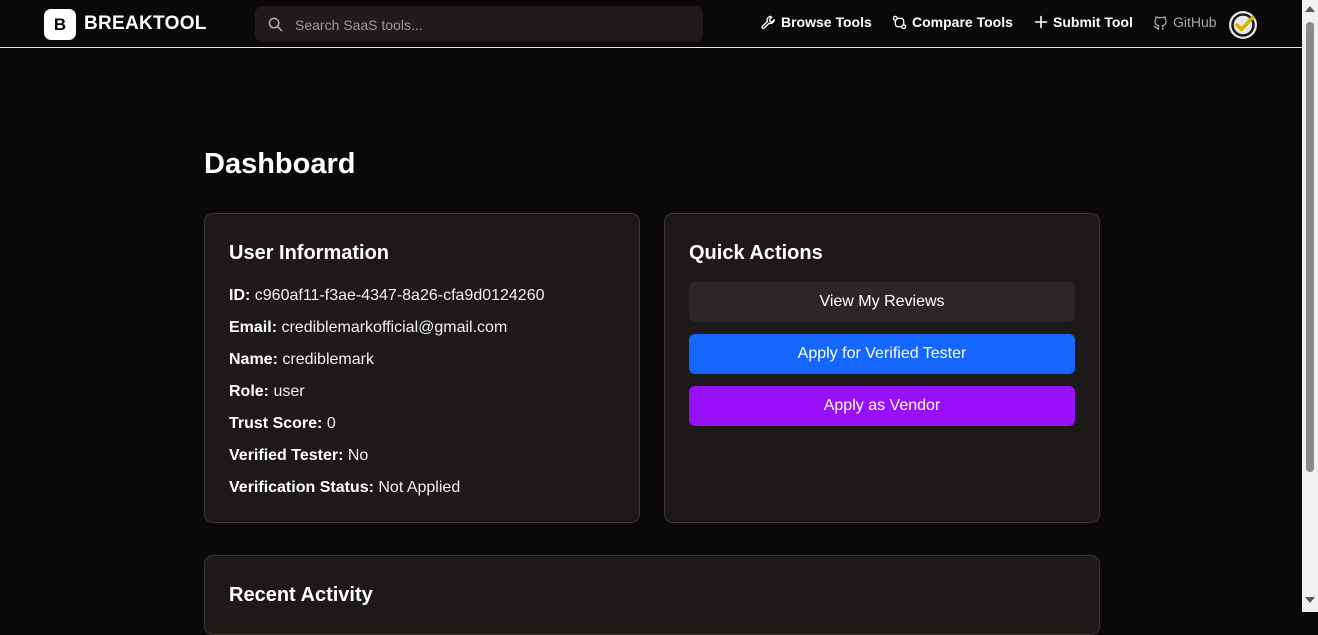 This screenshot has height=635, width=1318. I want to click on info-value: Not Applied, so click(419, 487).